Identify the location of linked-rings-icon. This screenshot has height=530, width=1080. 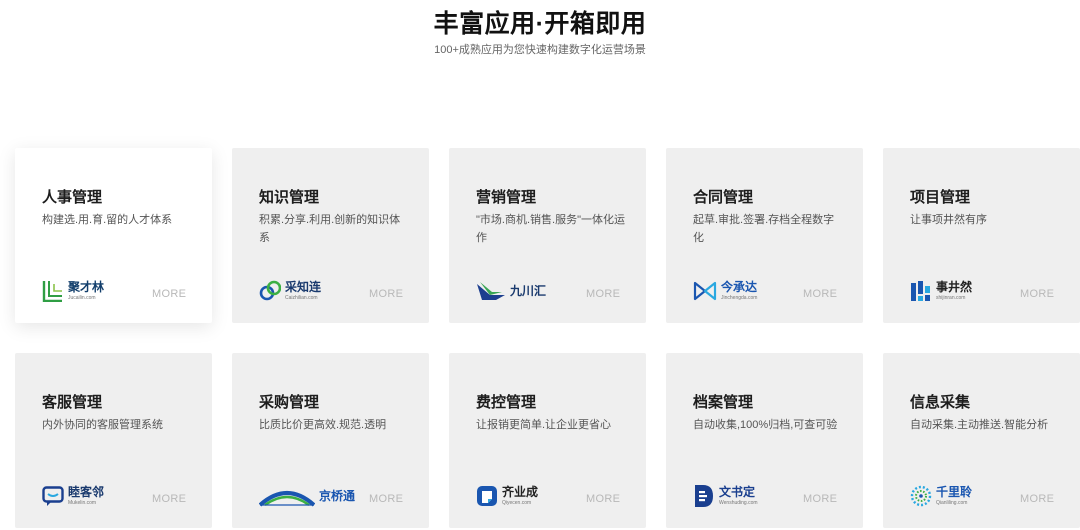
(270, 290).